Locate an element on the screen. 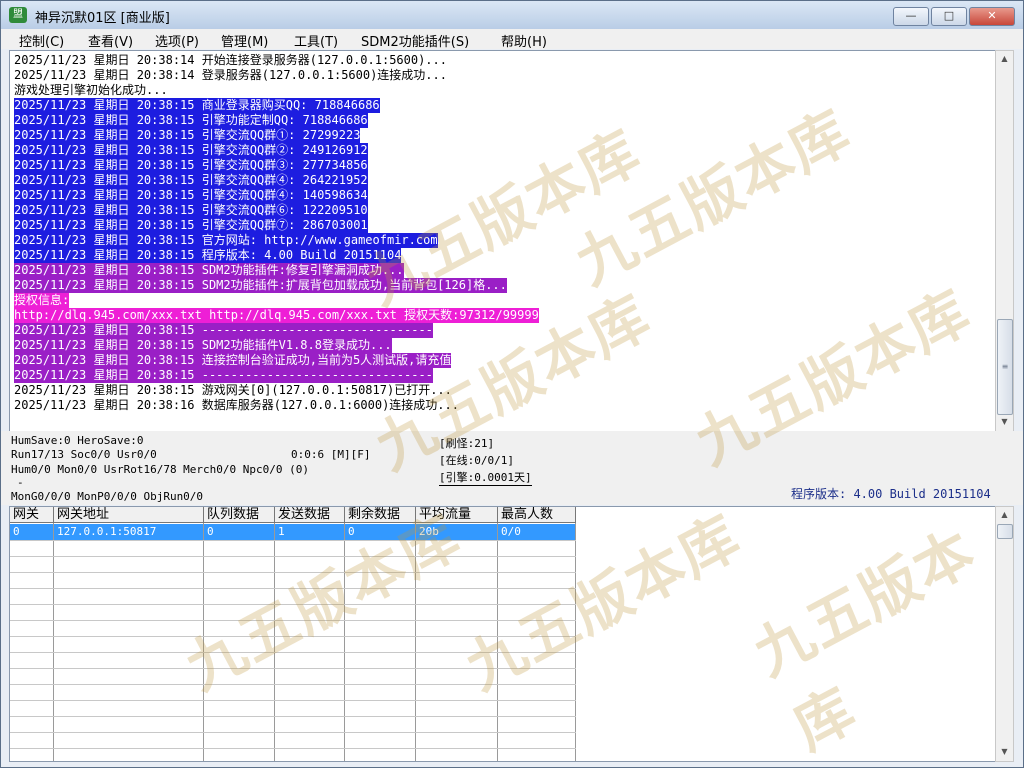 The image size is (1024, 768). table-cell: 127.0.0.1:50817 is located at coordinates (129, 532).